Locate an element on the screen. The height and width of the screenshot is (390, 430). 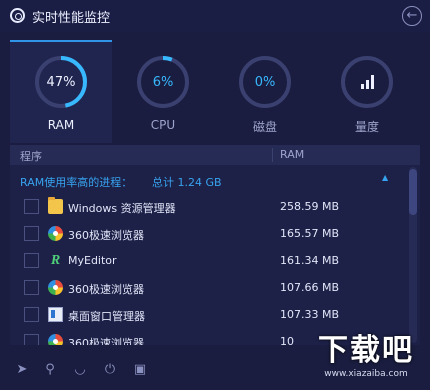
process-ram: 10 is located at coordinates (287, 340).